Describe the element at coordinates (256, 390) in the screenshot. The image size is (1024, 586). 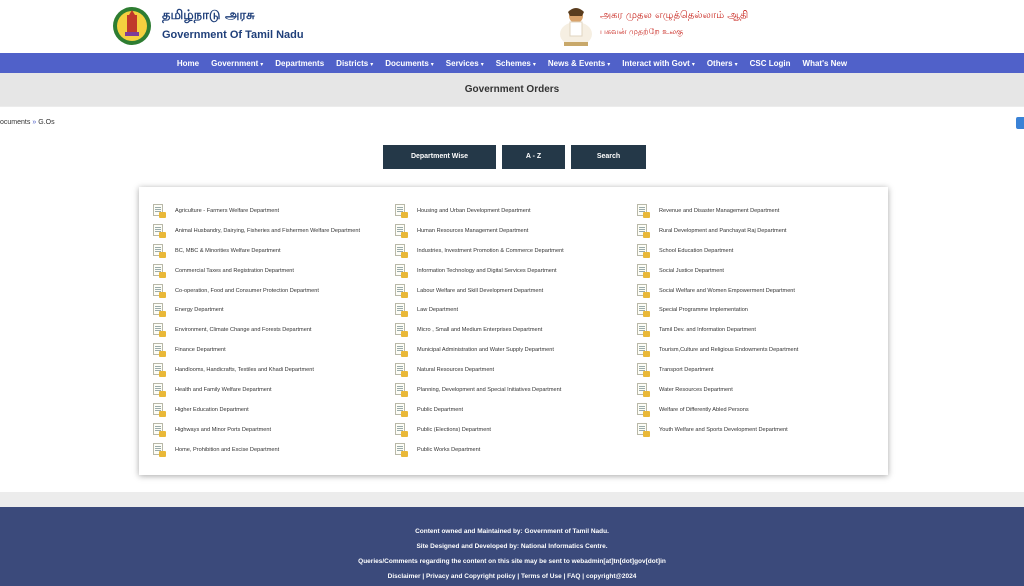
I see `department-link: Health and Family Welfare Department` at that location.